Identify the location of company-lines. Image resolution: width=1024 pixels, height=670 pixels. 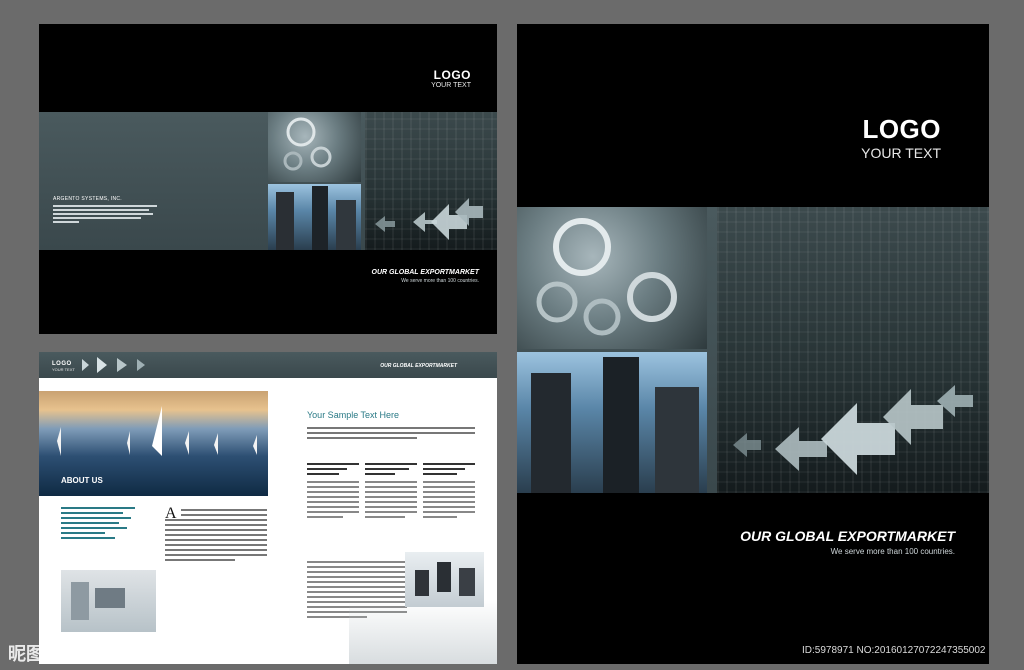
(109, 214).